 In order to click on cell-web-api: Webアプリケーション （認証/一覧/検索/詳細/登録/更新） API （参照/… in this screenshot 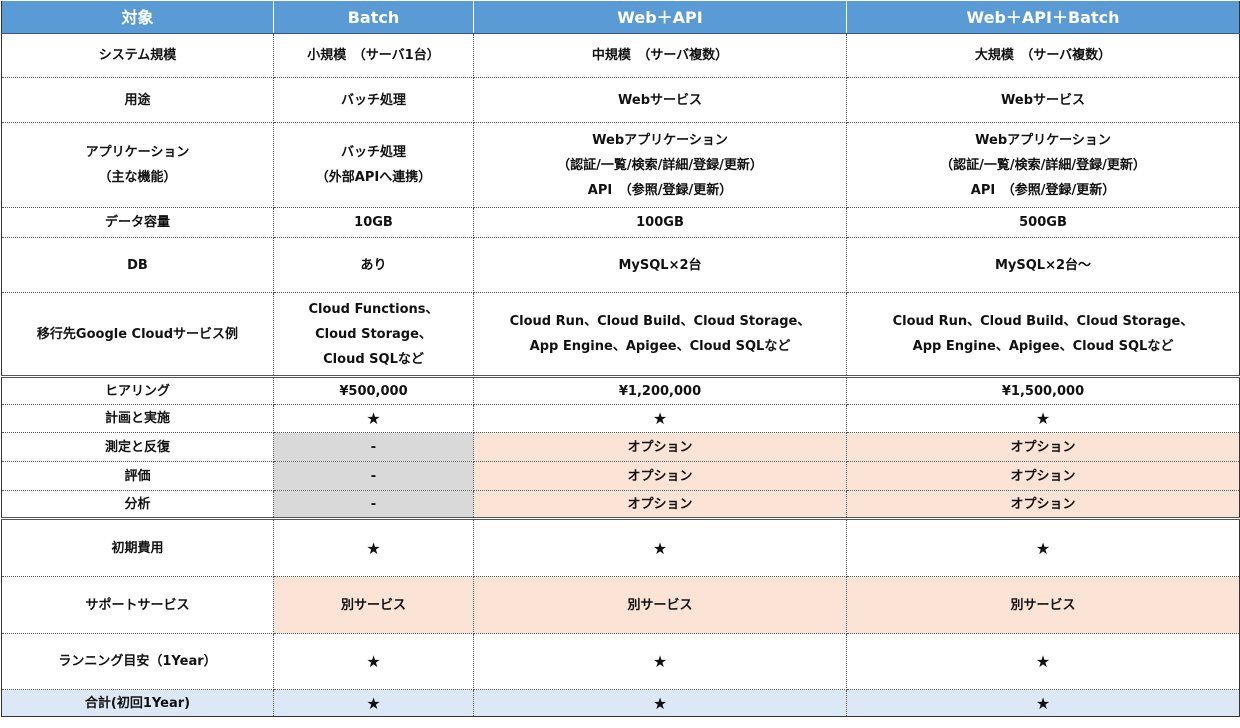, I will do `click(660, 165)`.